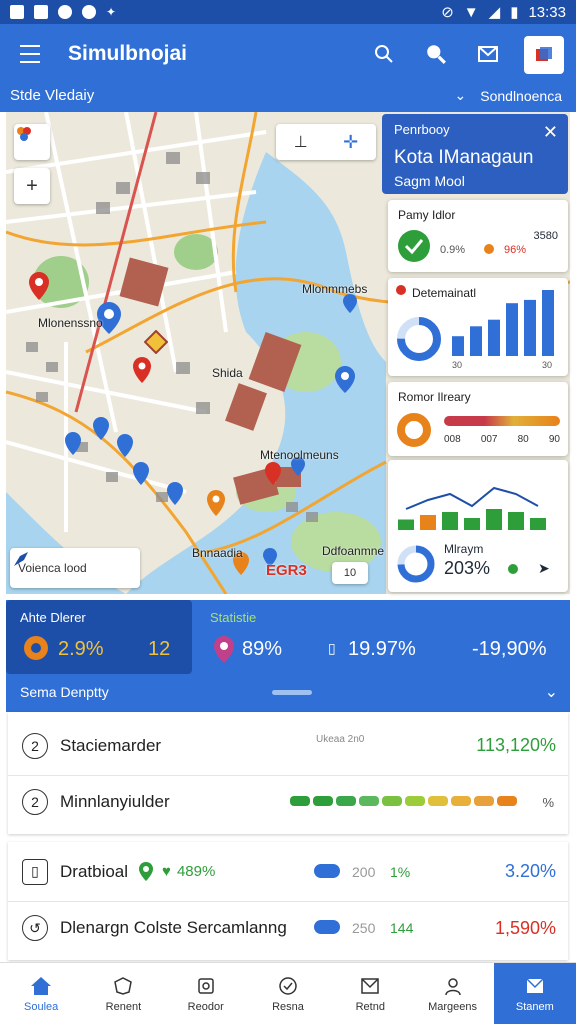  What do you see at coordinates (217, 553) in the screenshot?
I see `map-label: Bnnaadia` at bounding box center [217, 553].